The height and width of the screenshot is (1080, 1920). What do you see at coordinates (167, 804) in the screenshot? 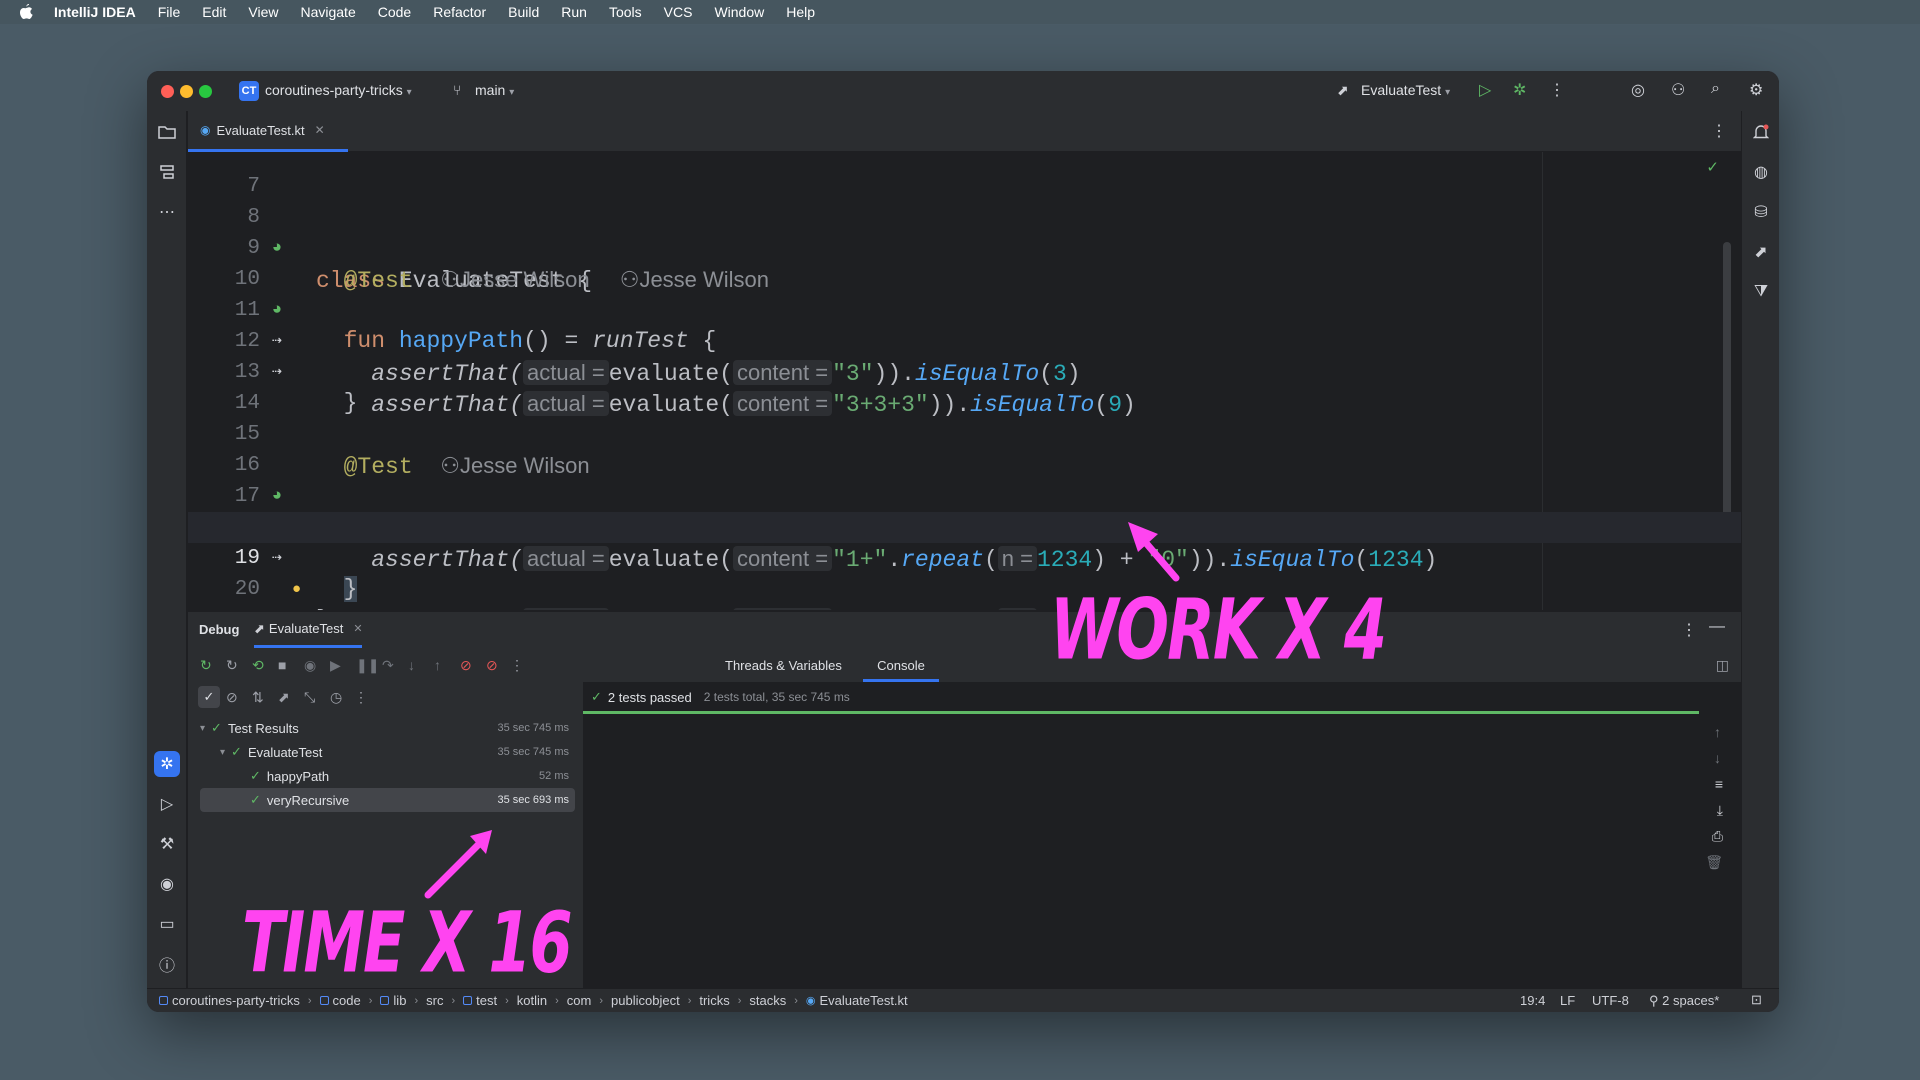
I see `run-tool-icon: ▷` at bounding box center [167, 804].